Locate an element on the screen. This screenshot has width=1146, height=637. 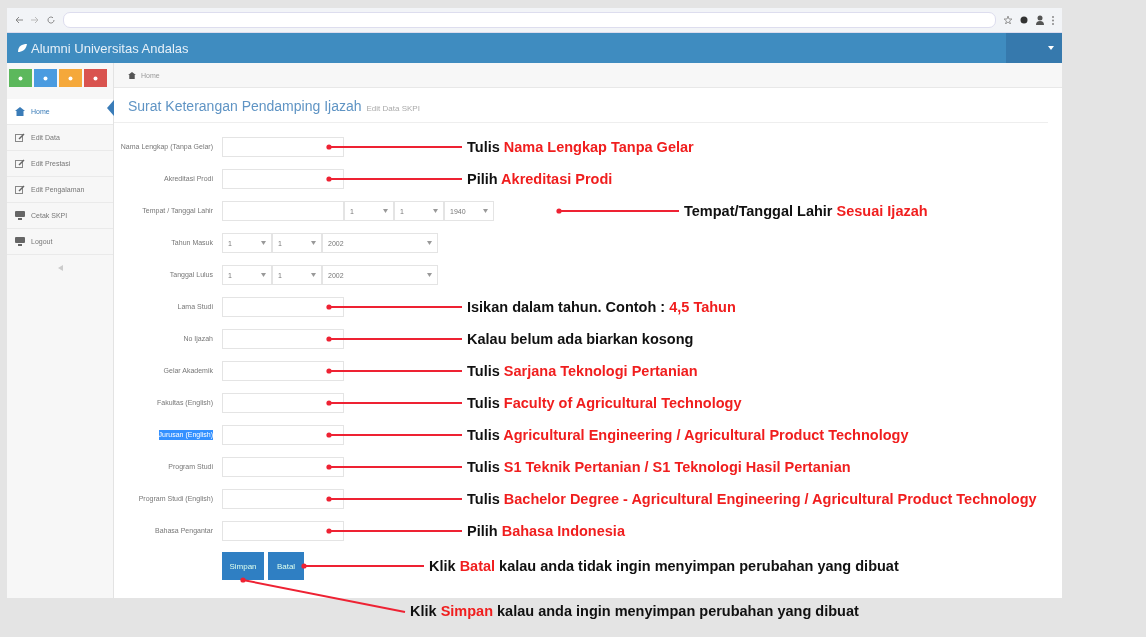
app-title: Alumni Universitas Andalas is located at coordinates (110, 48).